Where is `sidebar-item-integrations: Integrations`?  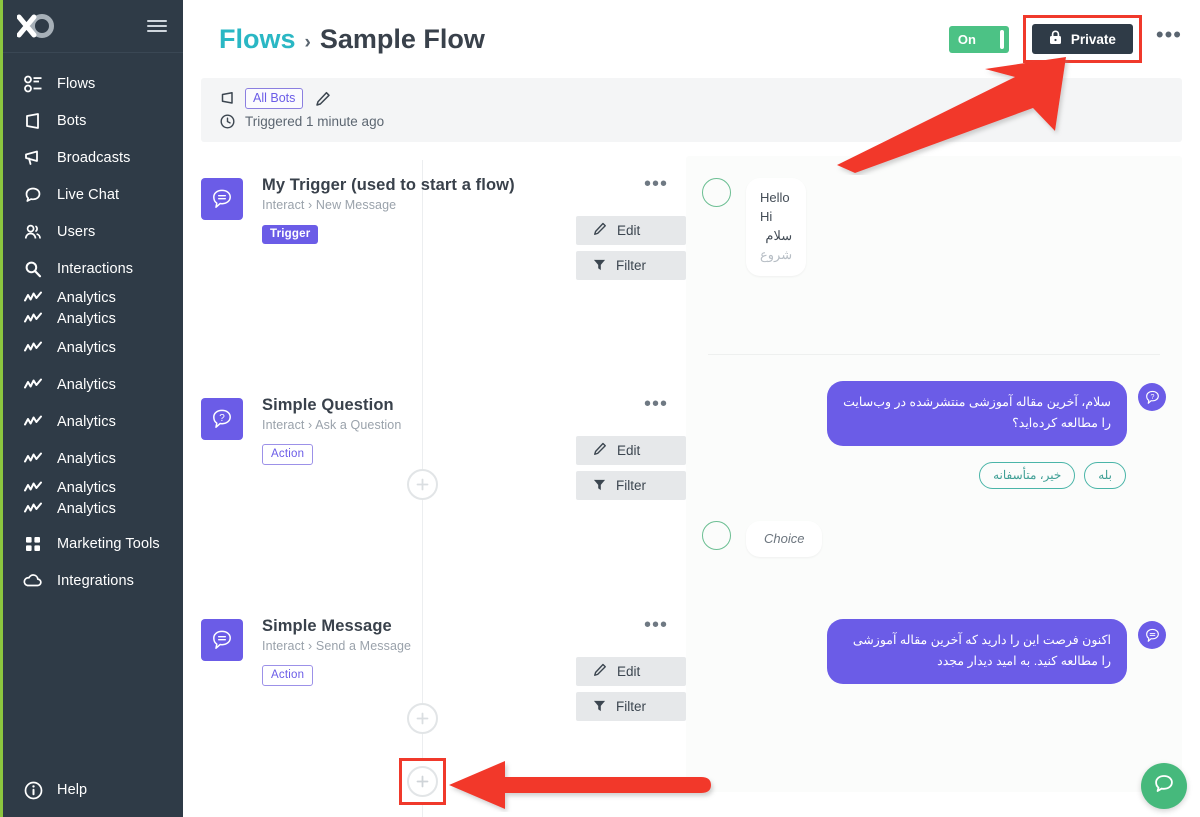
sidebar-item-integrations: Integrations is located at coordinates (93, 580).